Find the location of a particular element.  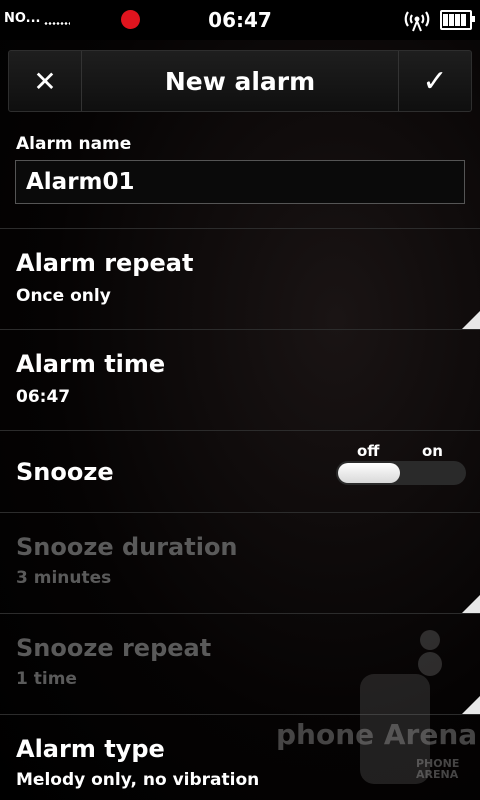

alarm-type-row: Alarm type Melody only, no vibration is located at coordinates (240, 757).